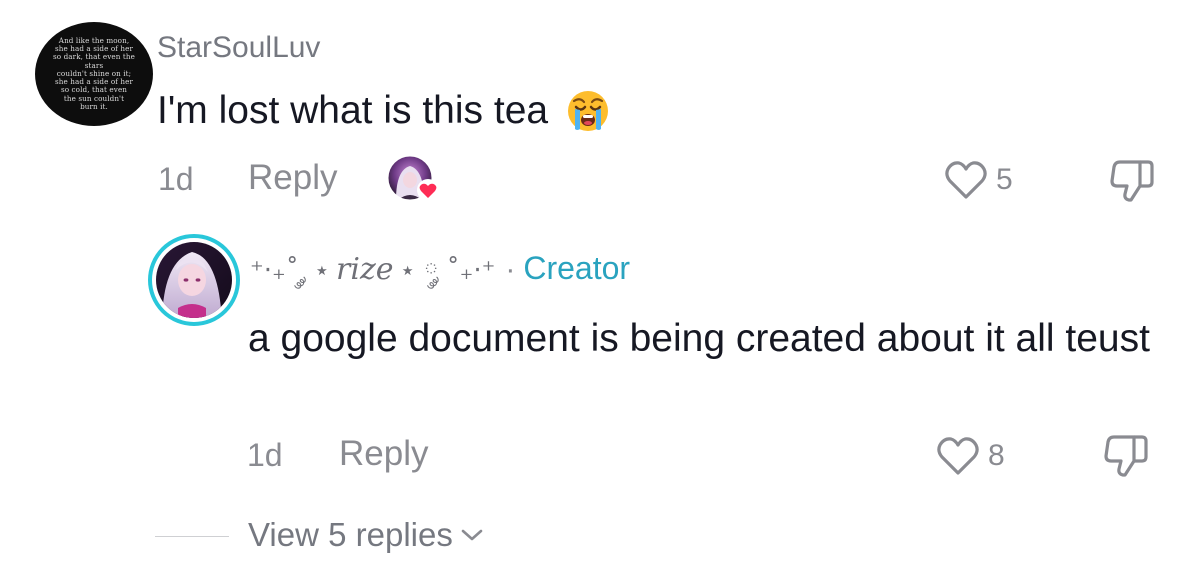  I want to click on comment-reply-button: Reply, so click(292, 178).